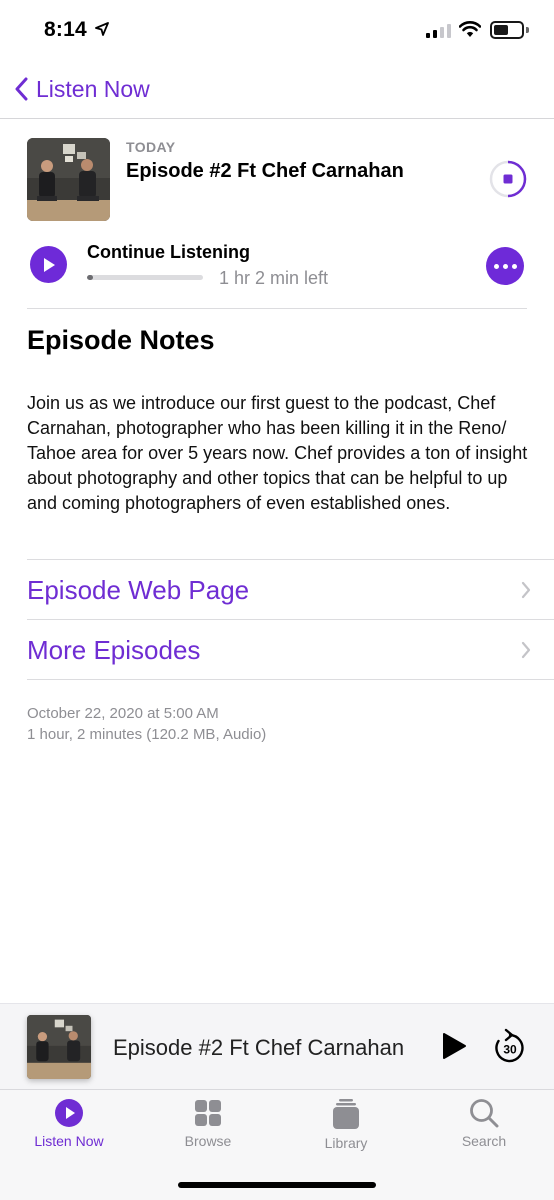 This screenshot has width=554, height=1200. Describe the element at coordinates (69, 1141) in the screenshot. I see `tab-label: Listen Now` at that location.